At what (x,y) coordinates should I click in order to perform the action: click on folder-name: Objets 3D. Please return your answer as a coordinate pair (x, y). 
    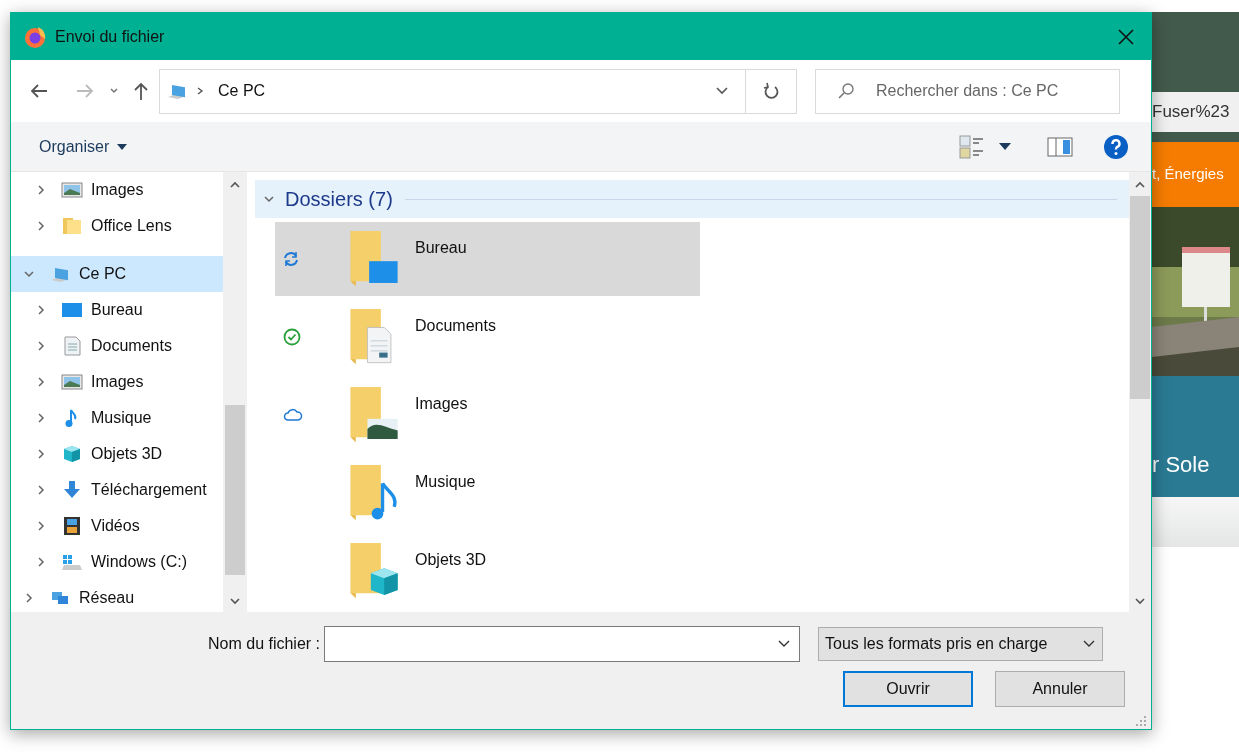
    Looking at the image, I should click on (451, 560).